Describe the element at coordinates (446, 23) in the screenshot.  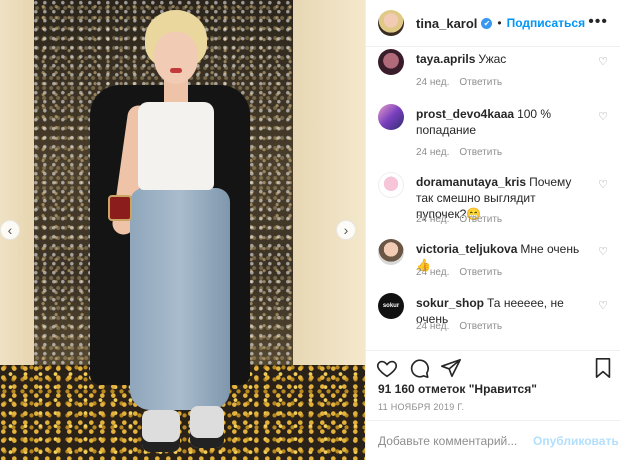
I see `author-username: tina_karol` at that location.